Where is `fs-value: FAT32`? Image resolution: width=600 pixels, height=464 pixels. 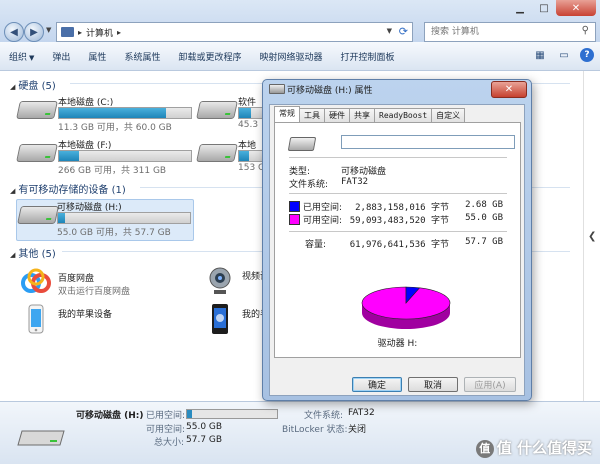
fs-value: FAT32 is located at coordinates (355, 182).